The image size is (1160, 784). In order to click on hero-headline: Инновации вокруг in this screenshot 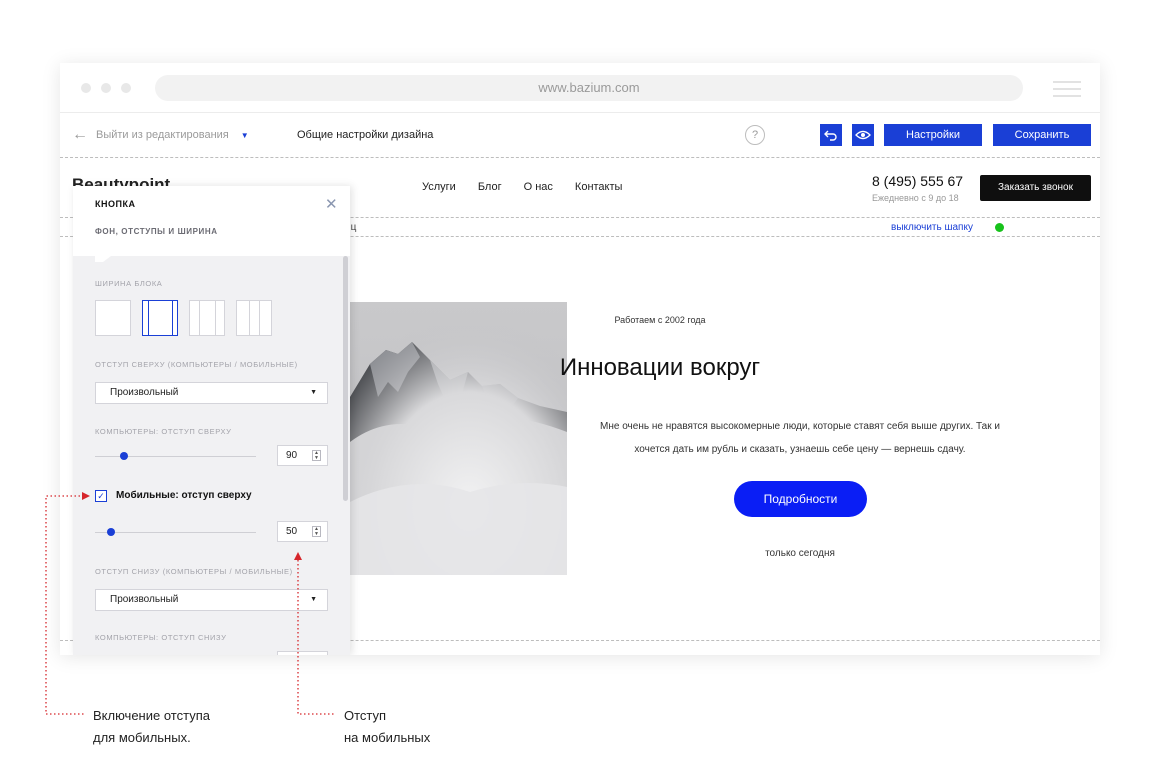, I will do `click(660, 367)`.